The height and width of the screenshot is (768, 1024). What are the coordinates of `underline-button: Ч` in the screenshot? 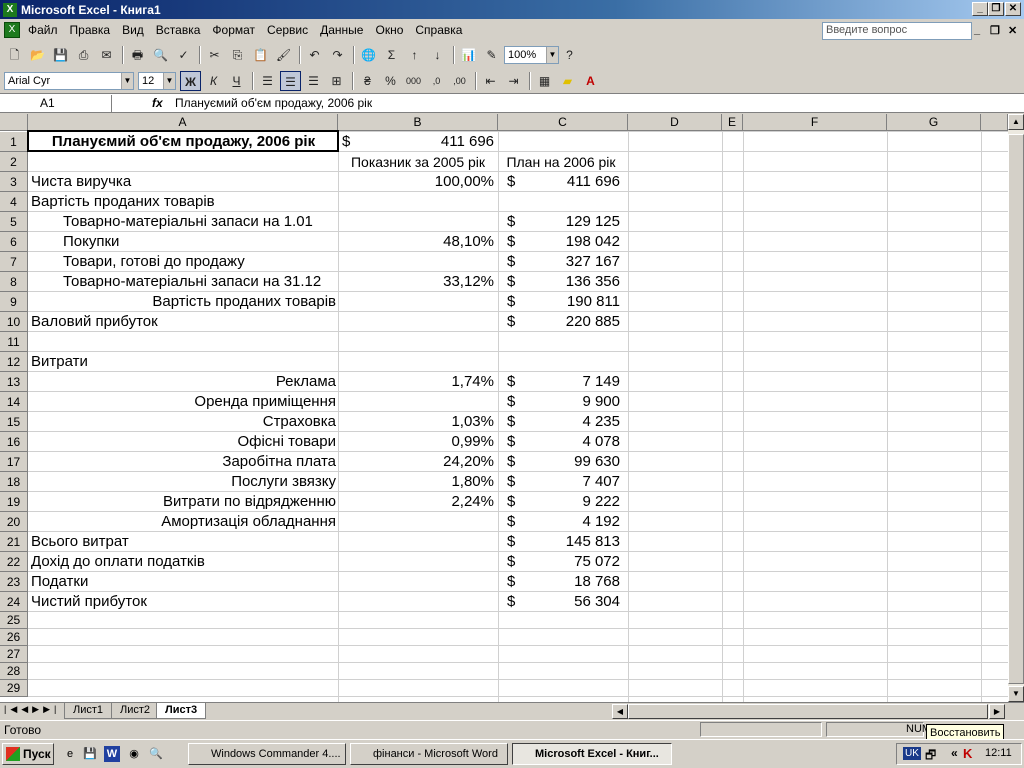 It's located at (236, 81).